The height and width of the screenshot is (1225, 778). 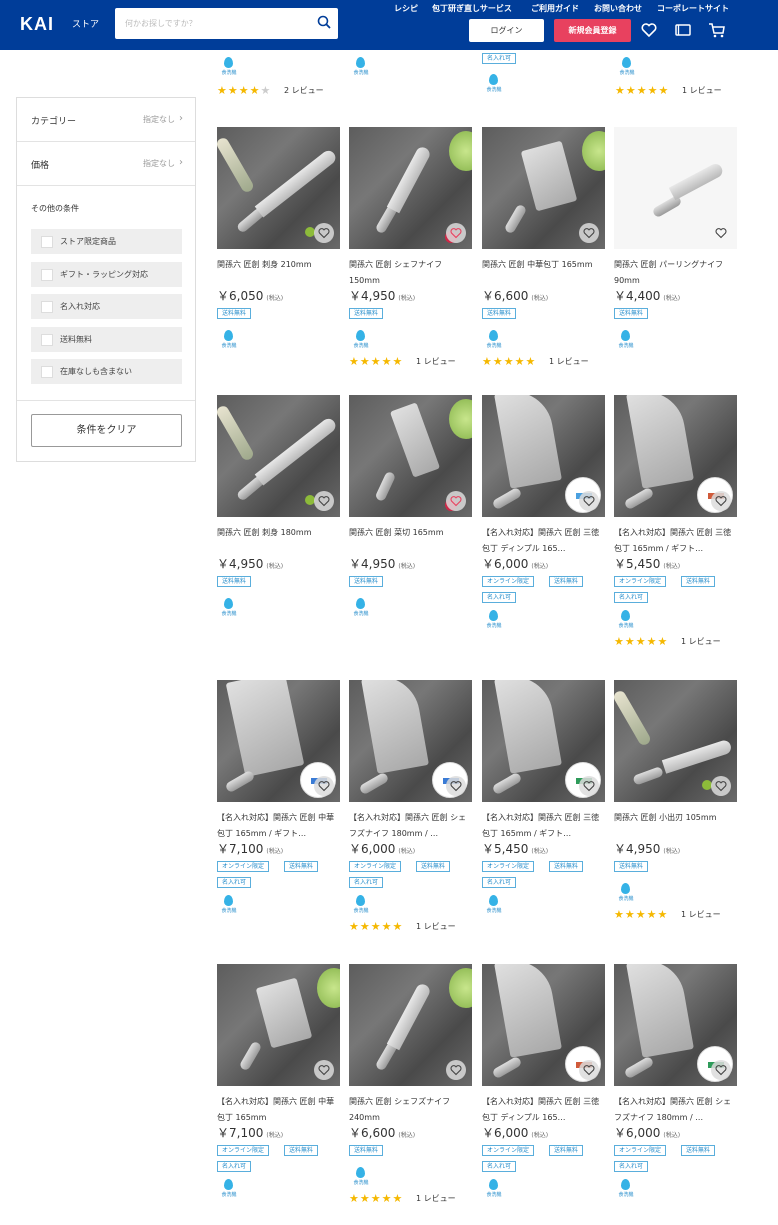 I want to click on option-exclude-out-of-stock: 在庫なしも含まない, so click(x=106, y=371).